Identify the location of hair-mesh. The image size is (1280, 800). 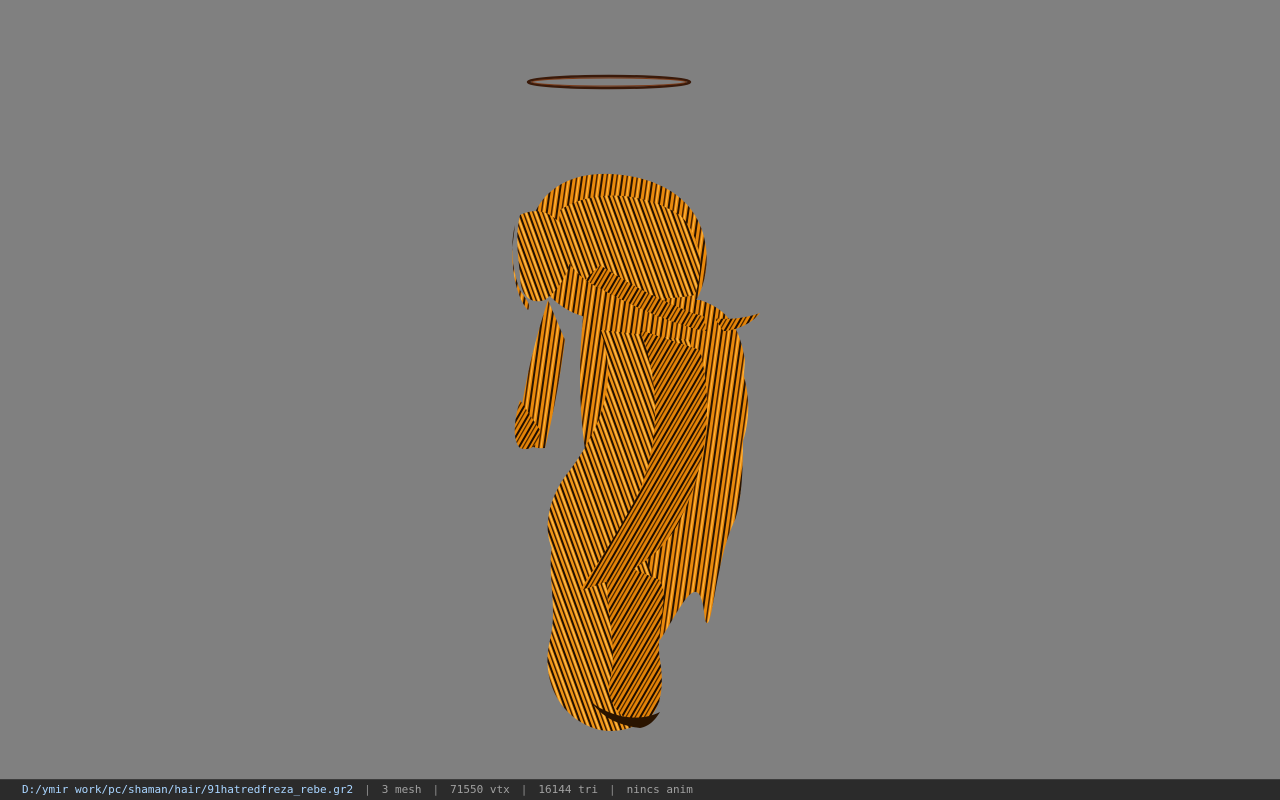
(636, 452).